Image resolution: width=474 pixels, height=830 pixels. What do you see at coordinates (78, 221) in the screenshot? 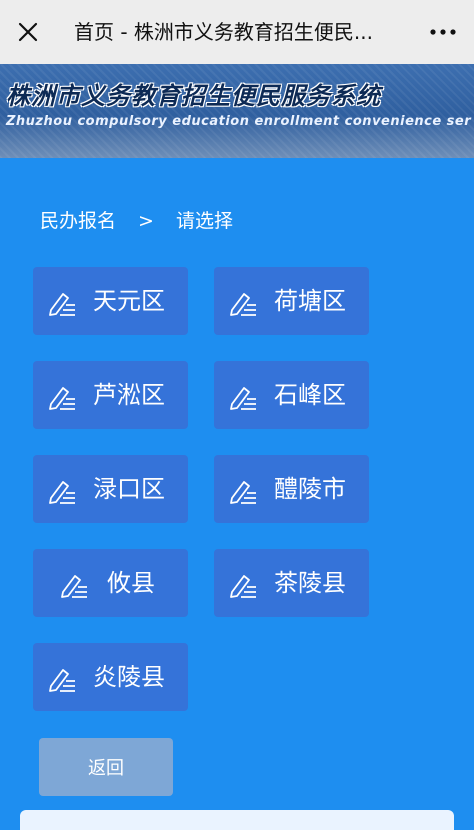
I see `breadcrumb-root: 民办报名` at bounding box center [78, 221].